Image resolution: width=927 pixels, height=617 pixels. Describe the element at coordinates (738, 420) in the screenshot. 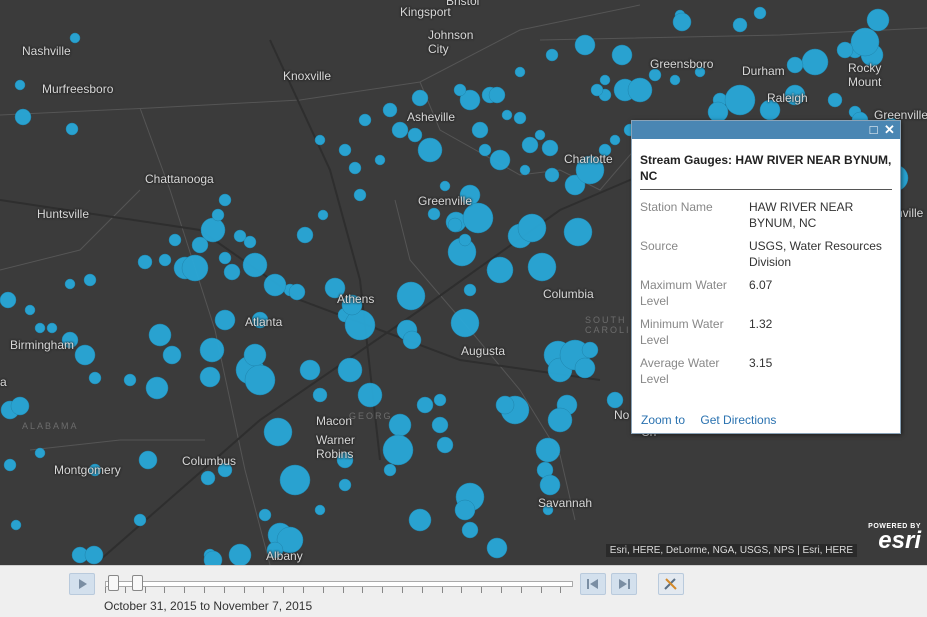

I see `get-directions-link: Get Directions` at that location.